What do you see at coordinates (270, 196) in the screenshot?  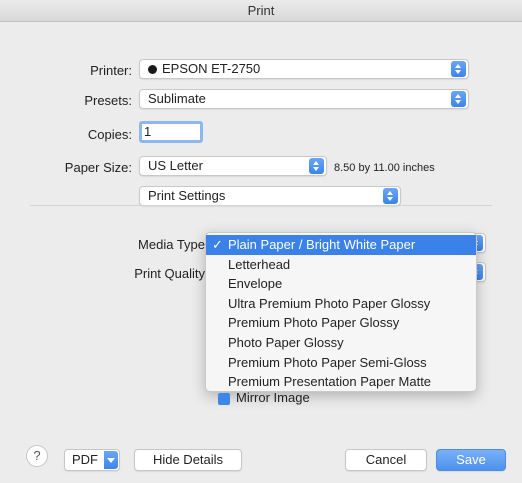 I see `print-settings-select: Print Settings` at bounding box center [270, 196].